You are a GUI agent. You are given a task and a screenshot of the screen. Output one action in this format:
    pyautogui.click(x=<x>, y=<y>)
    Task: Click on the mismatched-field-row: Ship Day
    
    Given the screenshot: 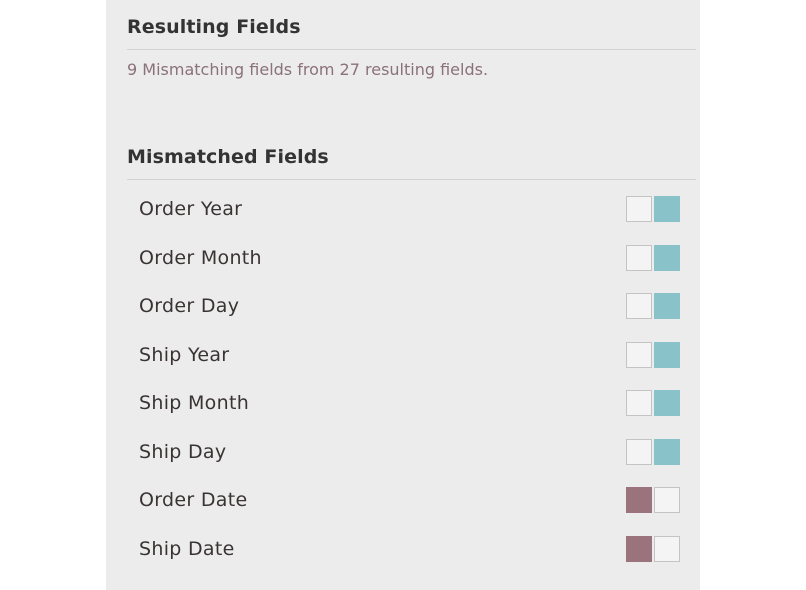 What is the action you would take?
    pyautogui.click(x=411, y=453)
    